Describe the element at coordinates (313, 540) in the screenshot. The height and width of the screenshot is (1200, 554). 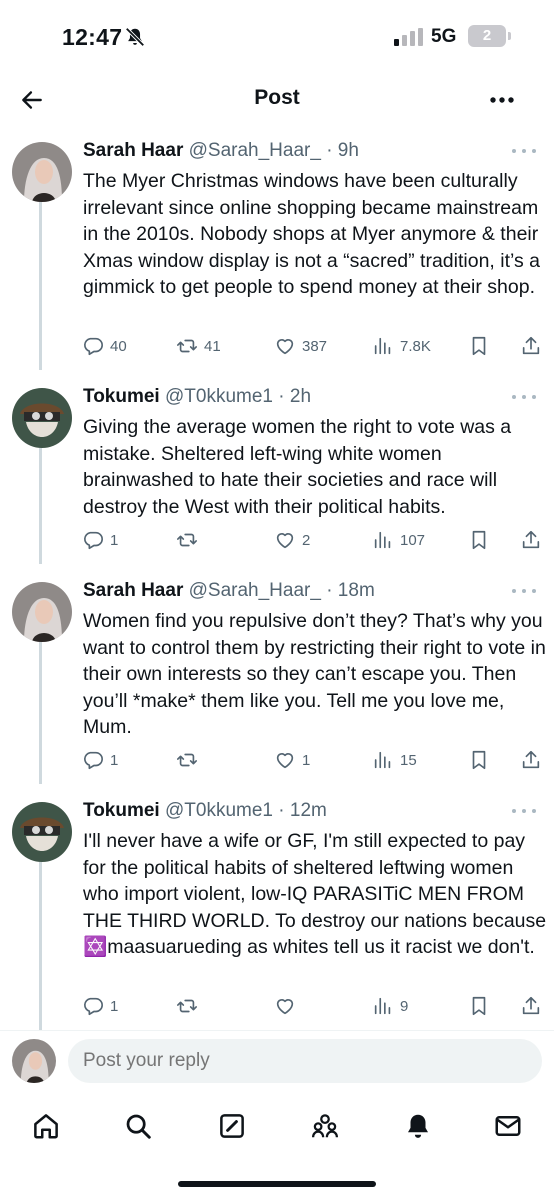
I see `tweet-actions: 1 2 107` at that location.